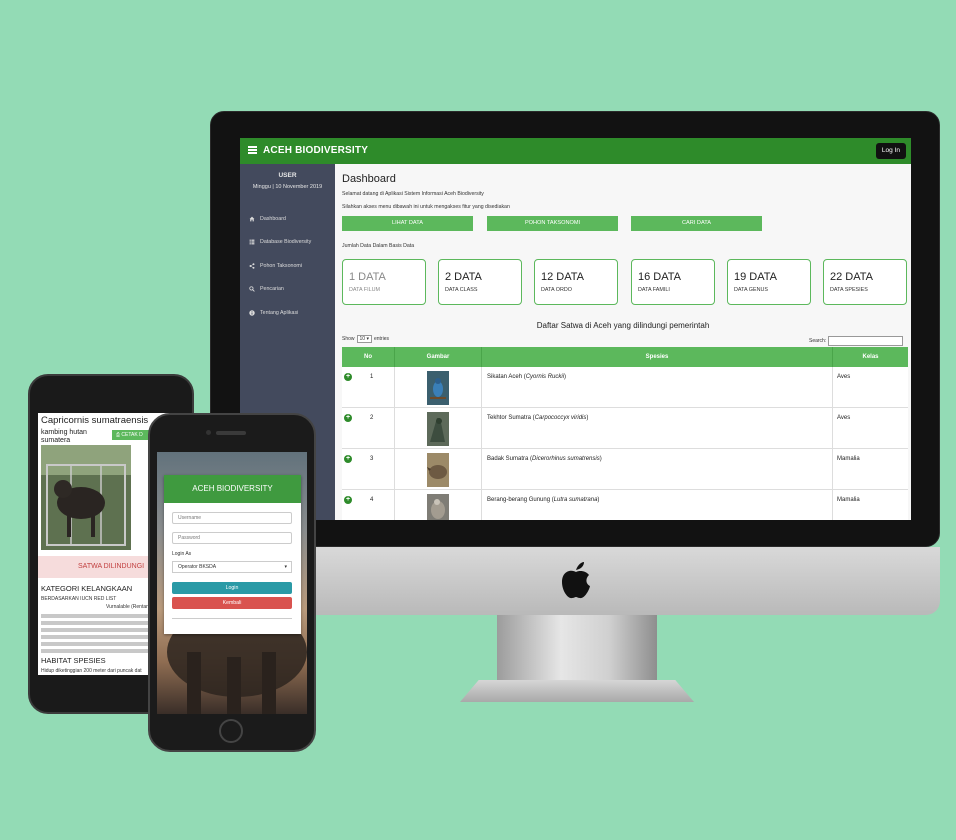 This screenshot has width=956, height=840. I want to click on camera-icon, so click(208, 432).